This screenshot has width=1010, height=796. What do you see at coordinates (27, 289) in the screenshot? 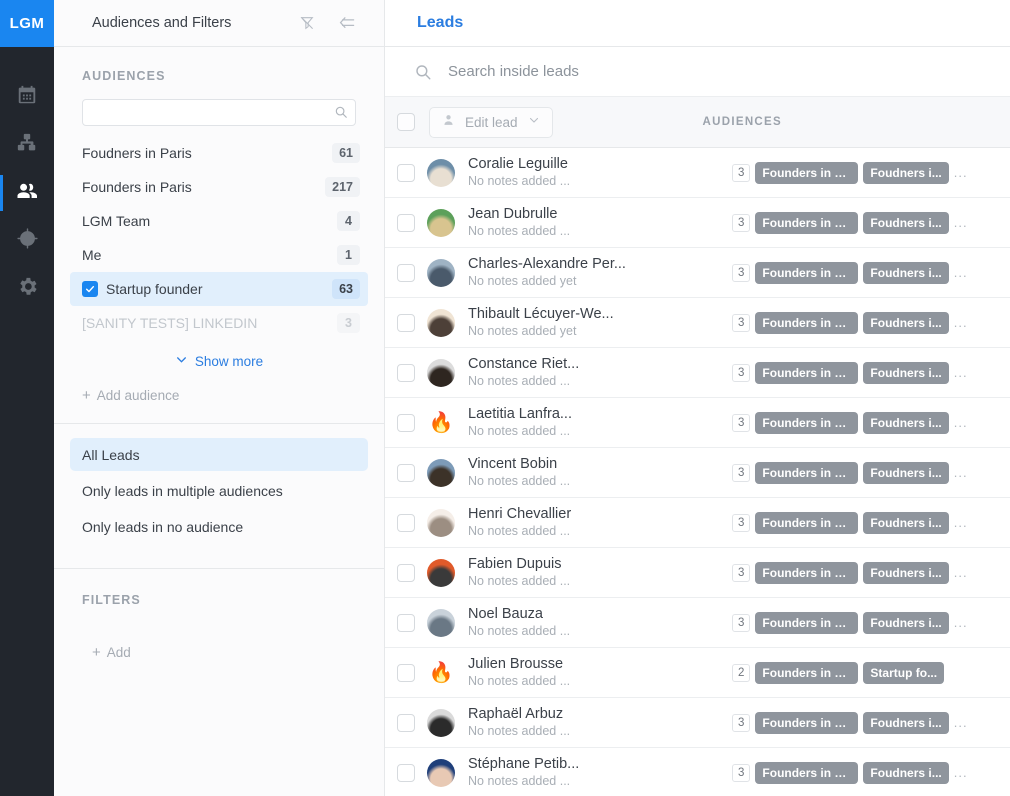
I see `sidebar-item-settings` at bounding box center [27, 289].